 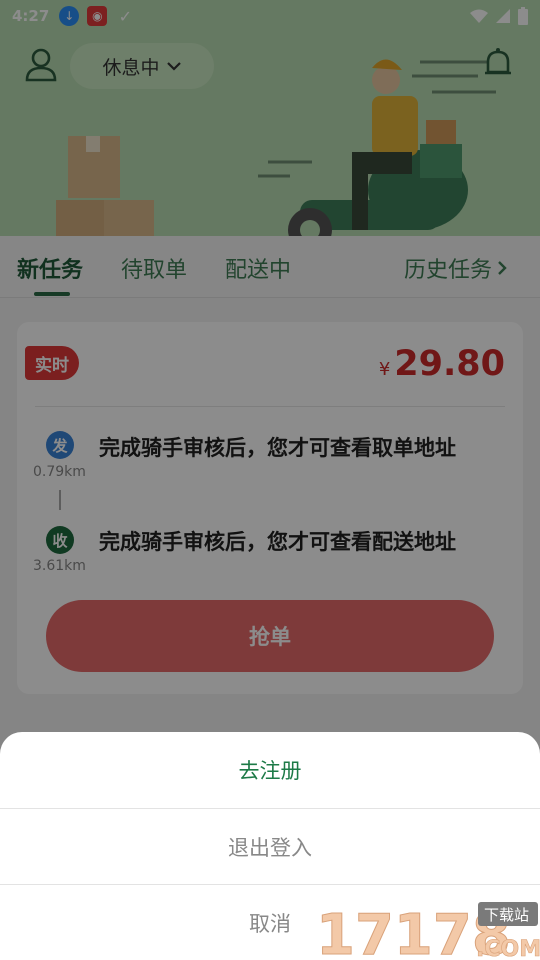 I want to click on site-watermark-logo: 17178 下载站 .COM, so click(x=428, y=931).